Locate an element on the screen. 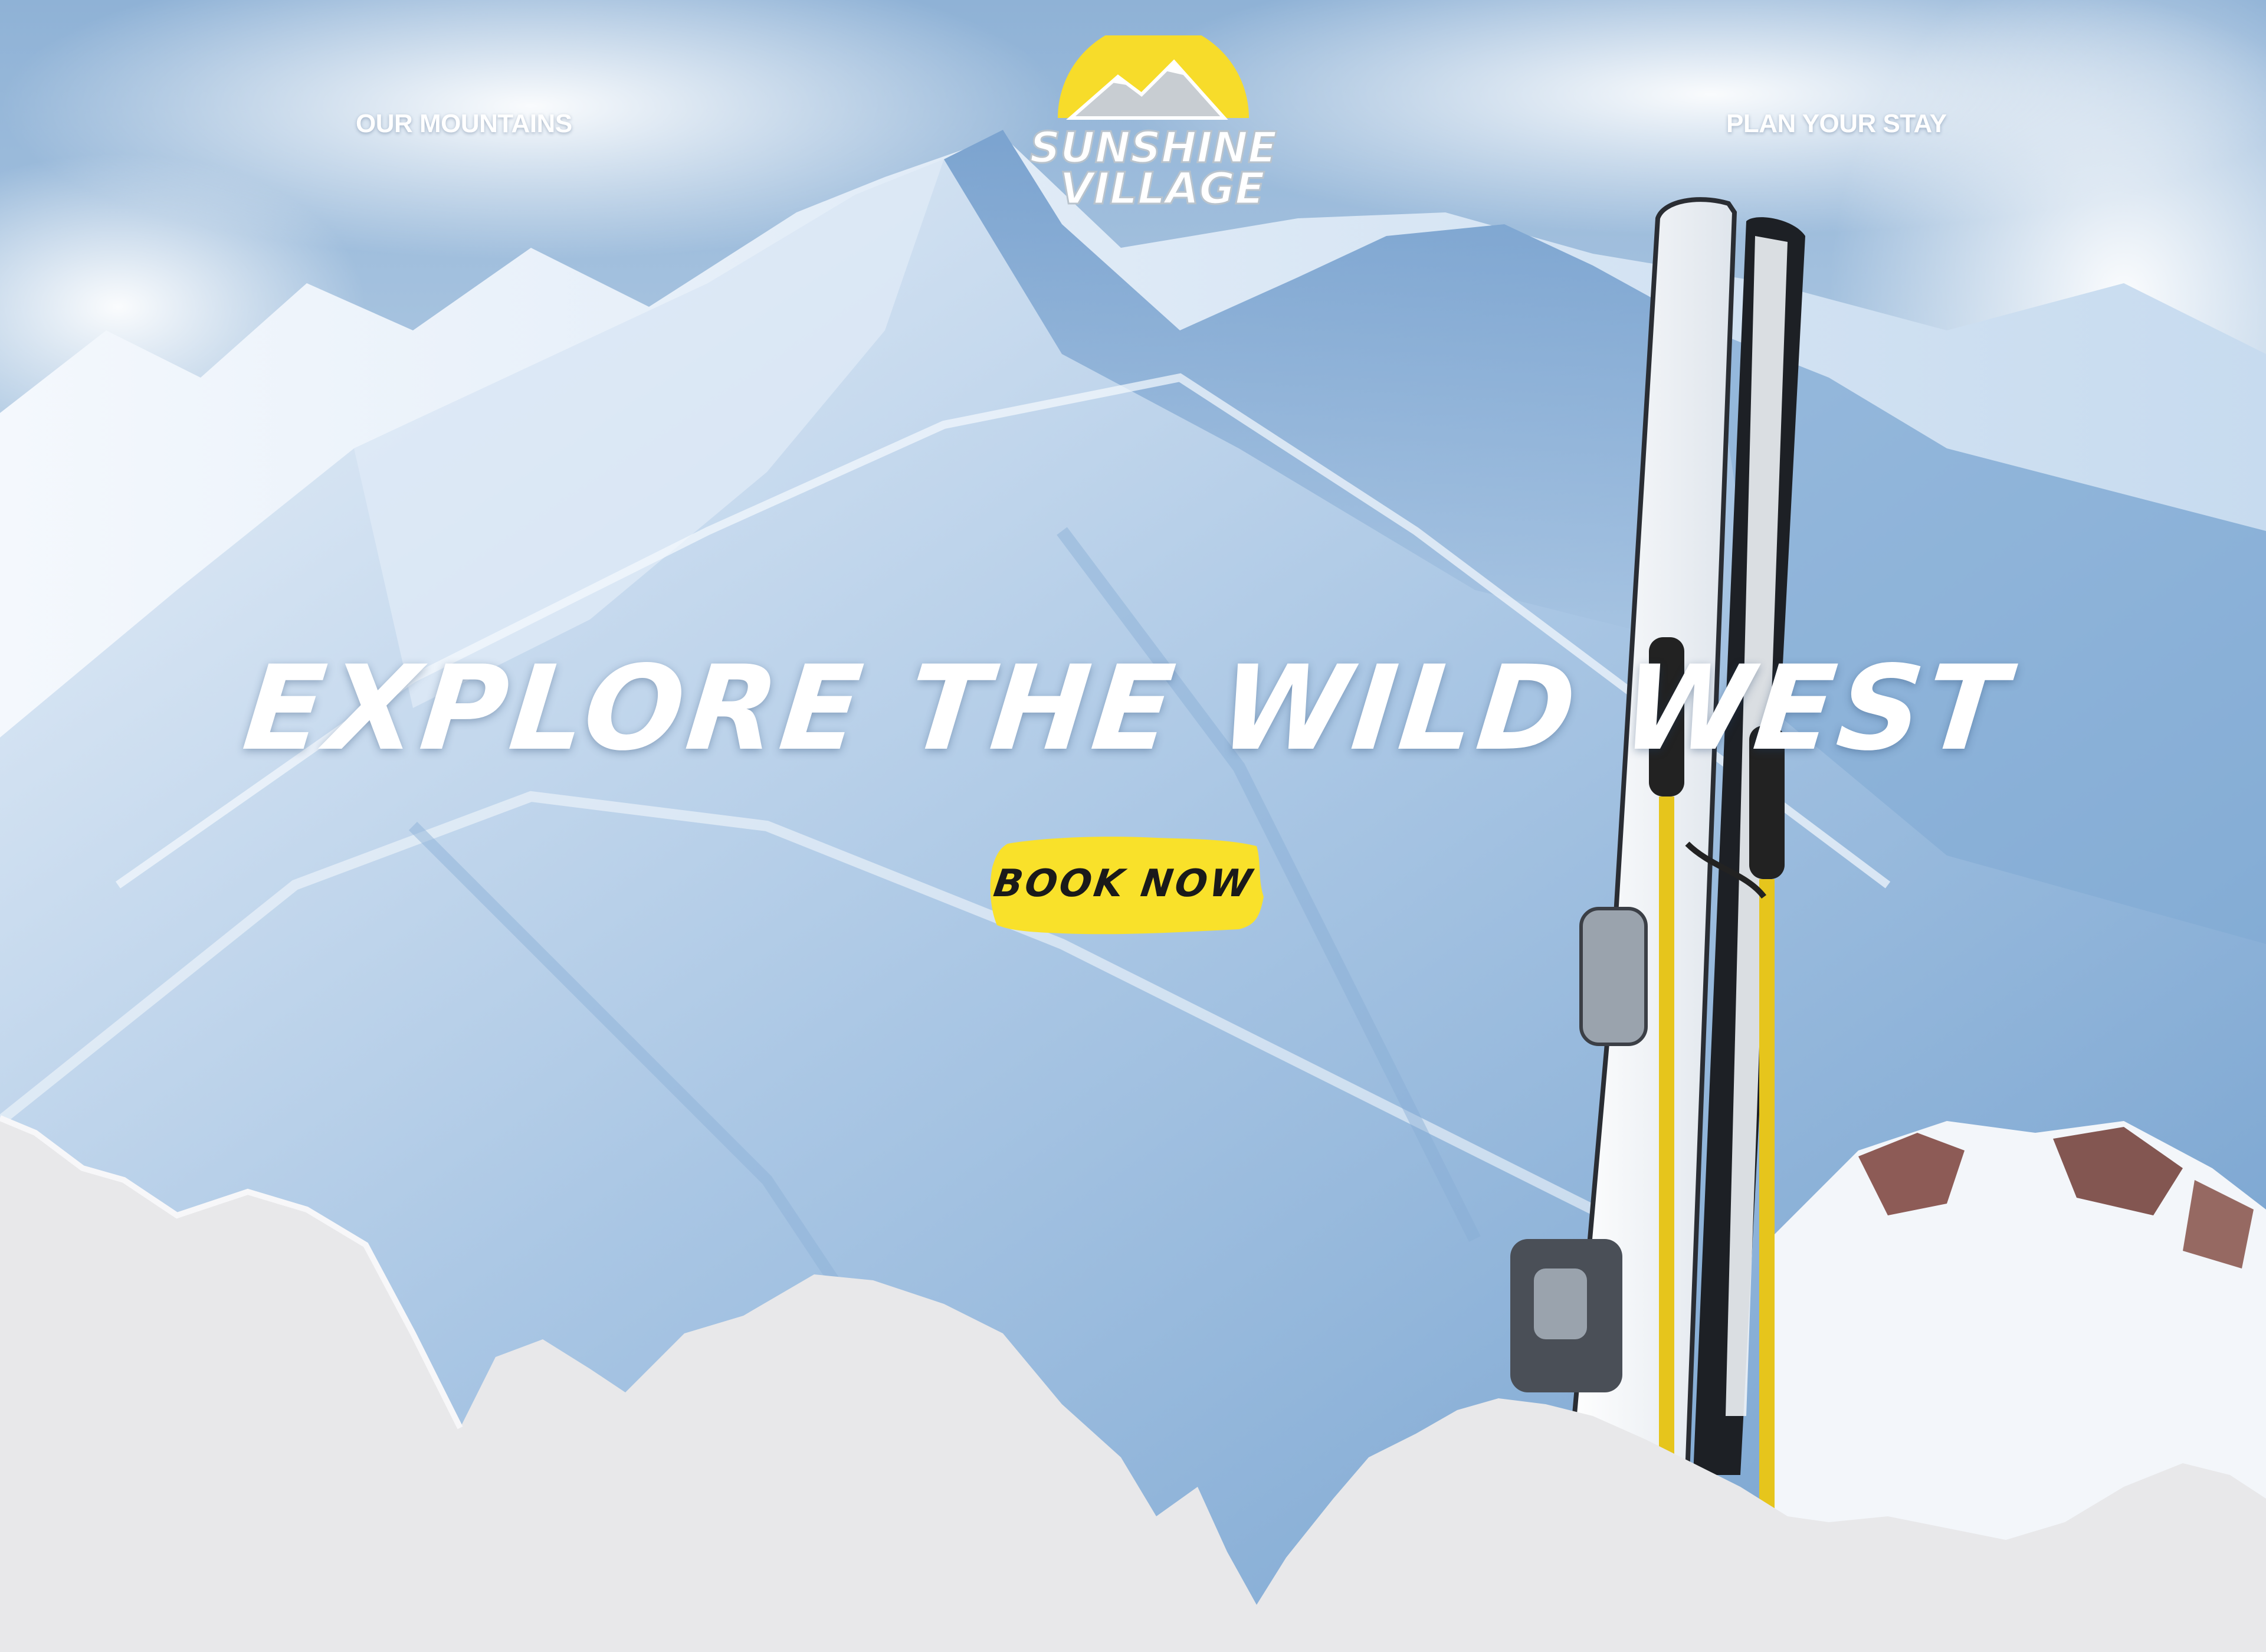 This screenshot has height=1652, width=2266. book-now-button: BOOK NOW is located at coordinates (1123, 883).